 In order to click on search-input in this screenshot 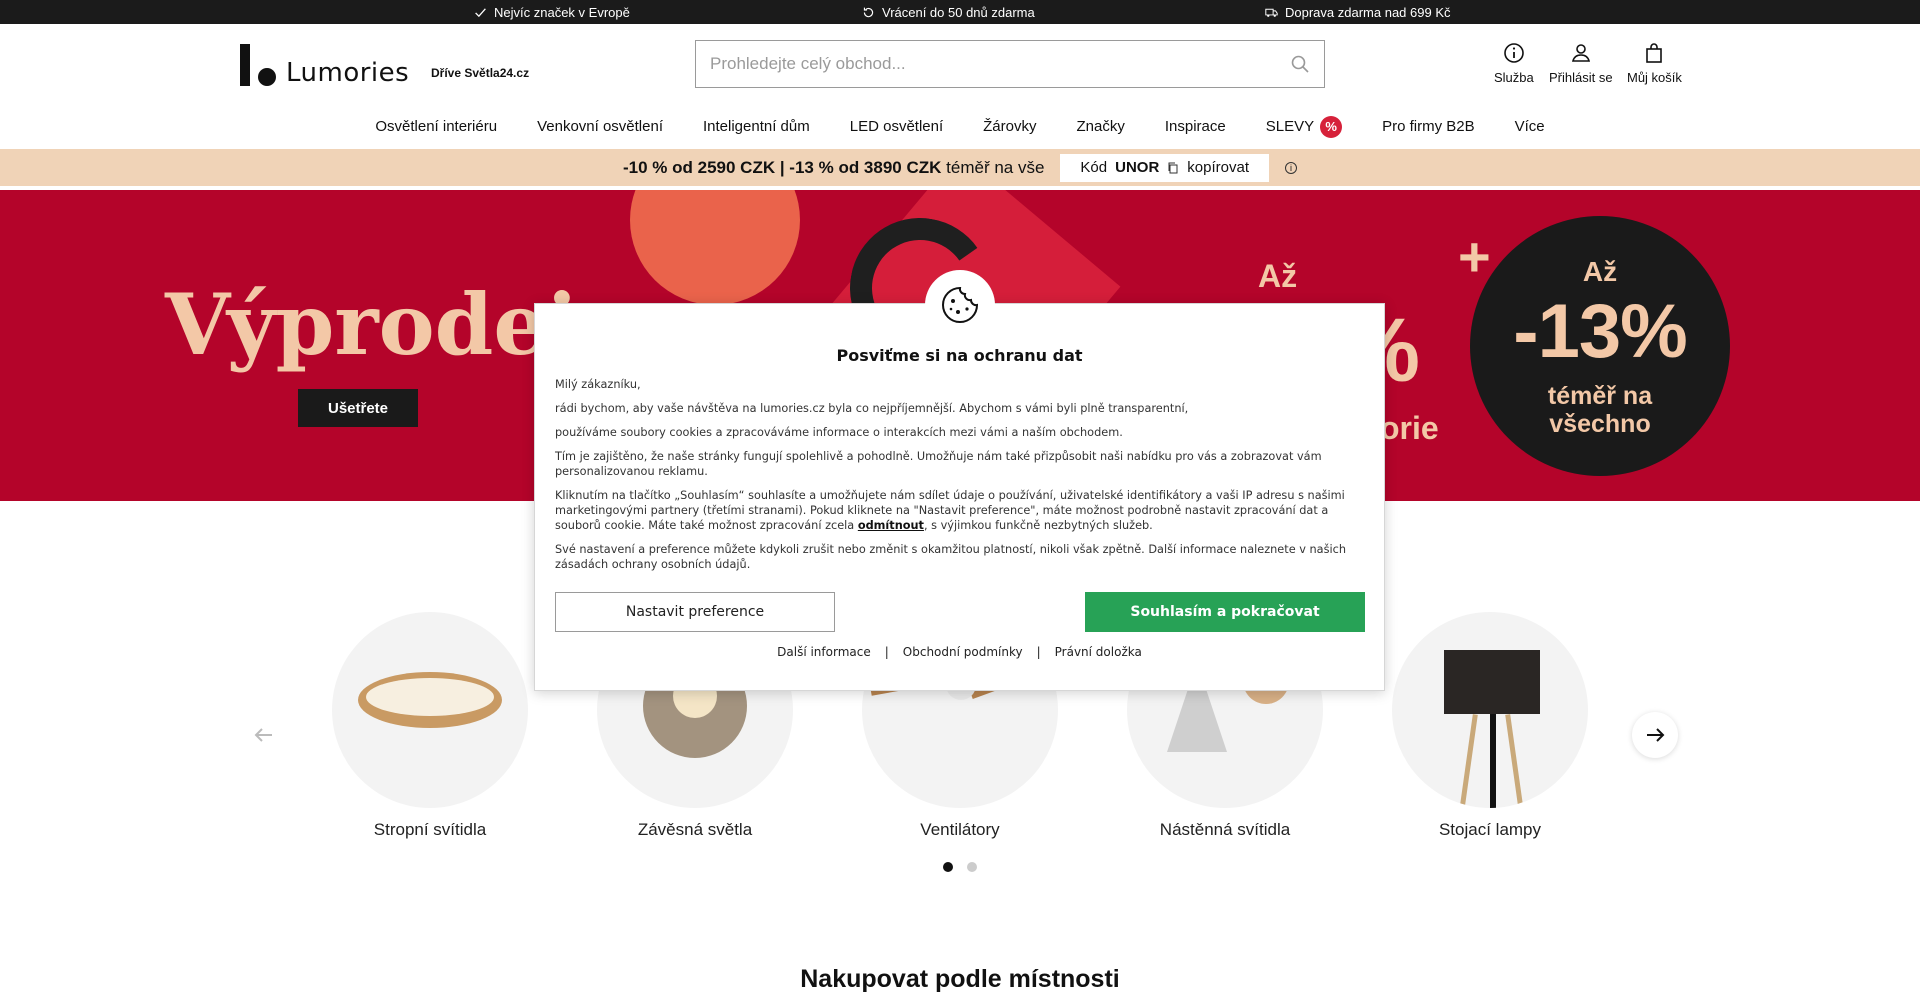, I will do `click(1000, 64)`.